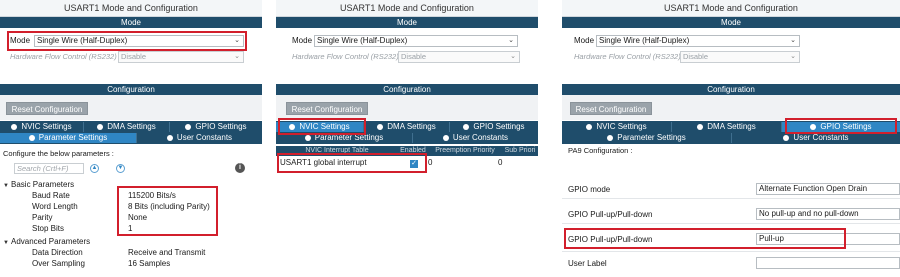 Image resolution: width=900 pixels, height=277 pixels. Describe the element at coordinates (240, 168) in the screenshot. I see `info-icon: i` at that location.